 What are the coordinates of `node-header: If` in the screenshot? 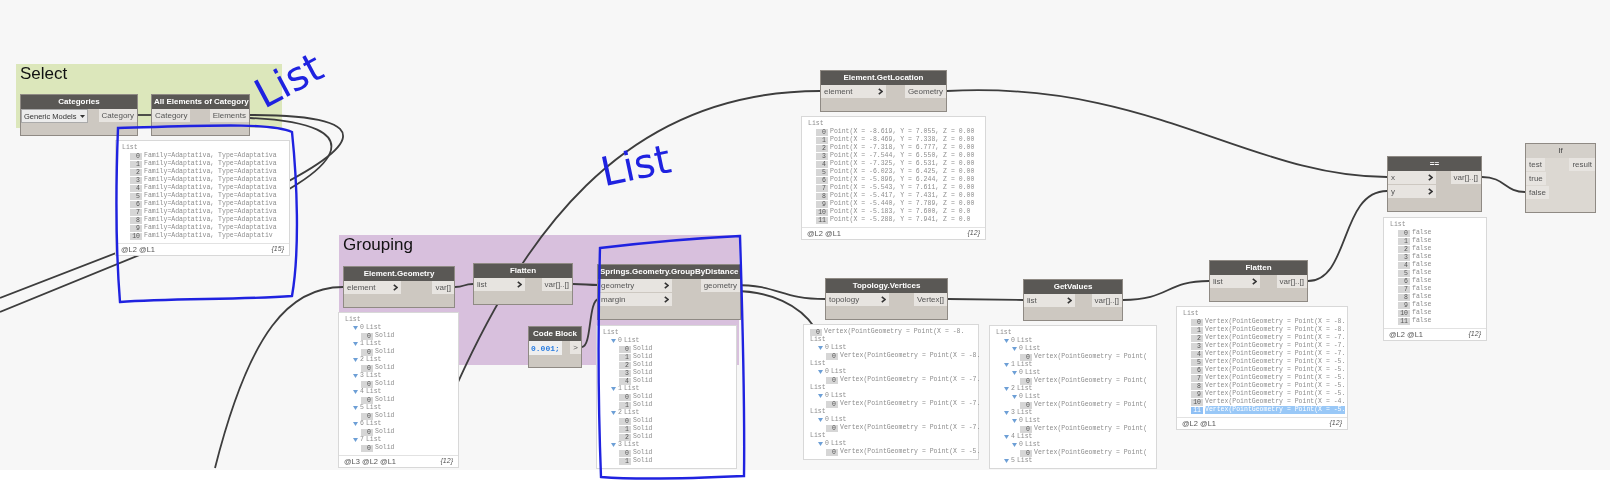 It's located at (1560, 151).